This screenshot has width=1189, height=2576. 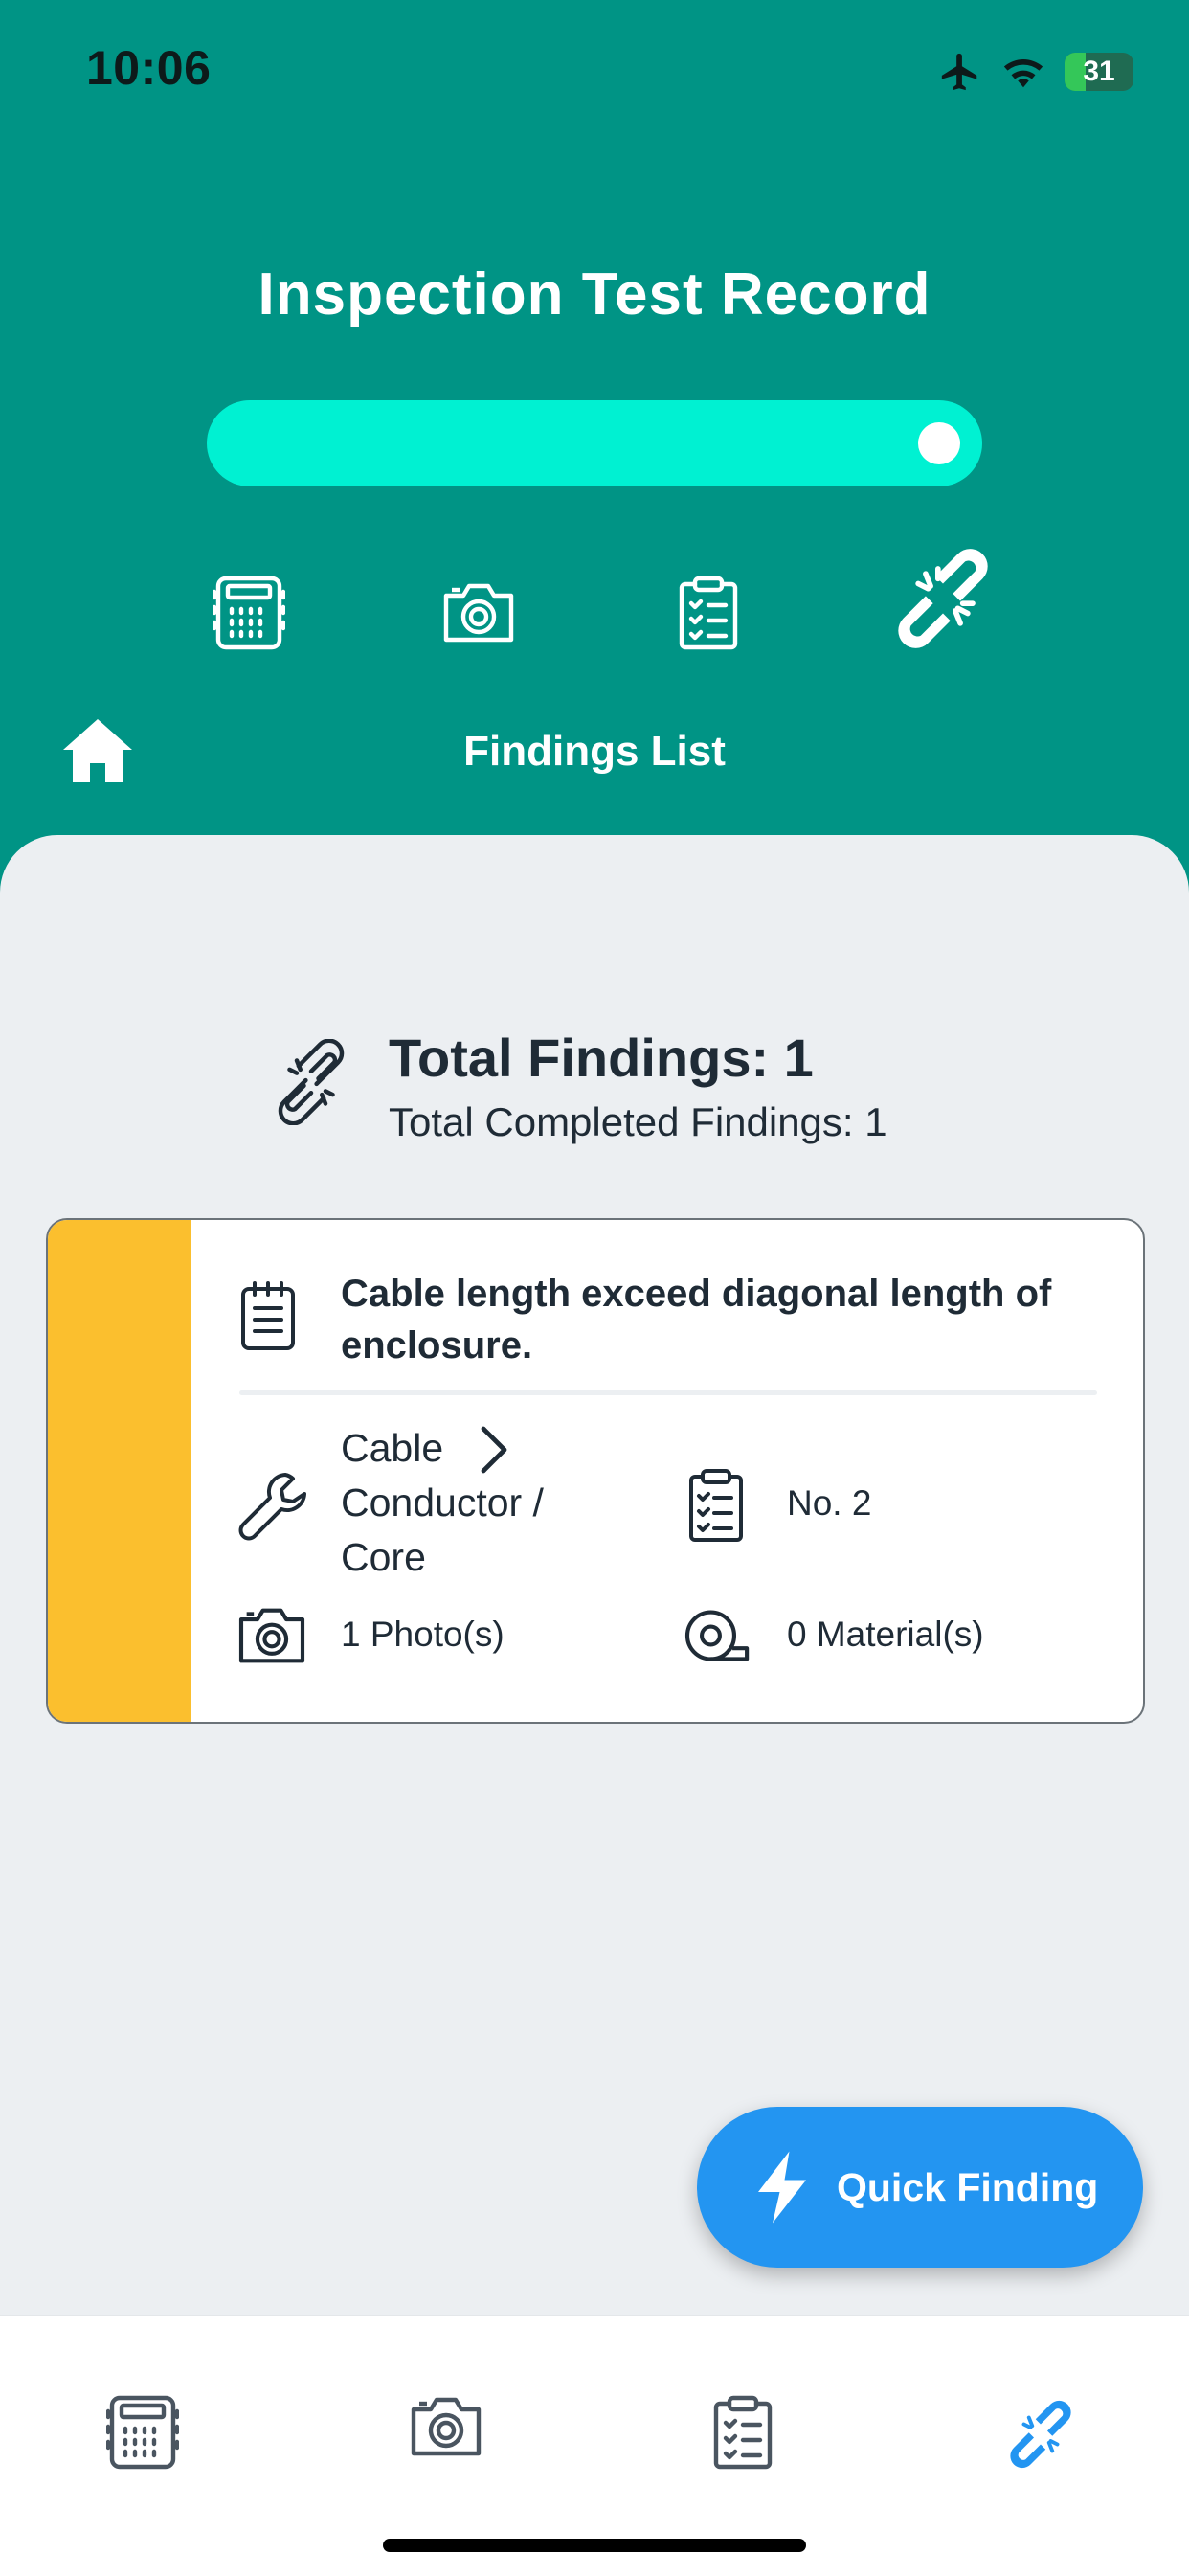 What do you see at coordinates (594, 751) in the screenshot?
I see `section-title: Findings List` at bounding box center [594, 751].